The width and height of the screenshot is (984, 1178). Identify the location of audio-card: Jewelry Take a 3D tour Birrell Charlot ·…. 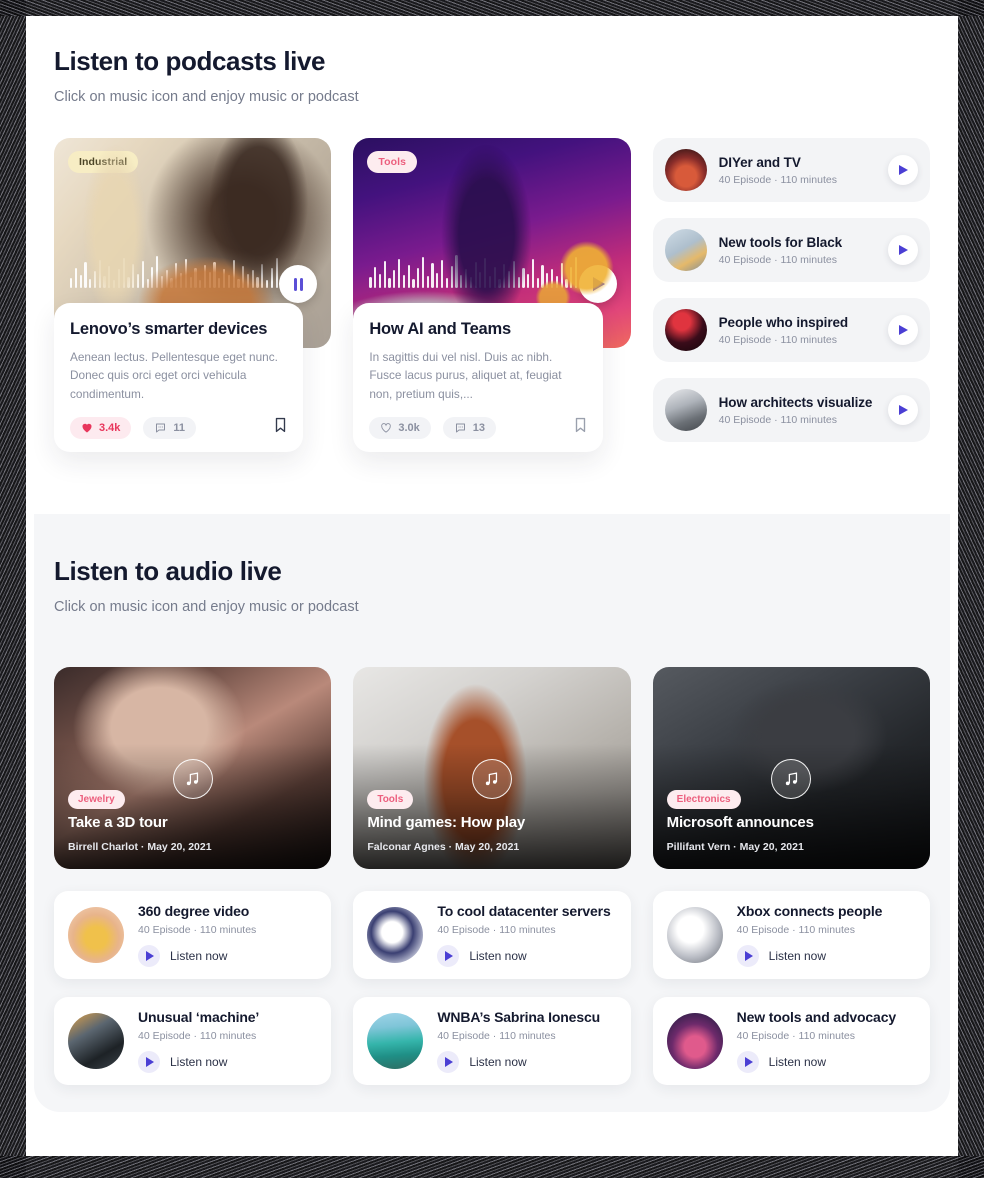
(193, 768).